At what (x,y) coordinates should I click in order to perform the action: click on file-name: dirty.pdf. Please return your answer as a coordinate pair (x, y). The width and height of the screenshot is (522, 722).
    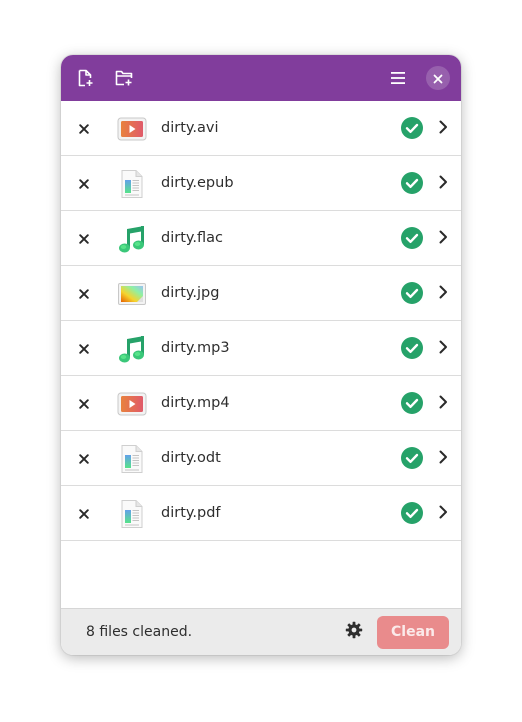
    Looking at the image, I should click on (191, 513).